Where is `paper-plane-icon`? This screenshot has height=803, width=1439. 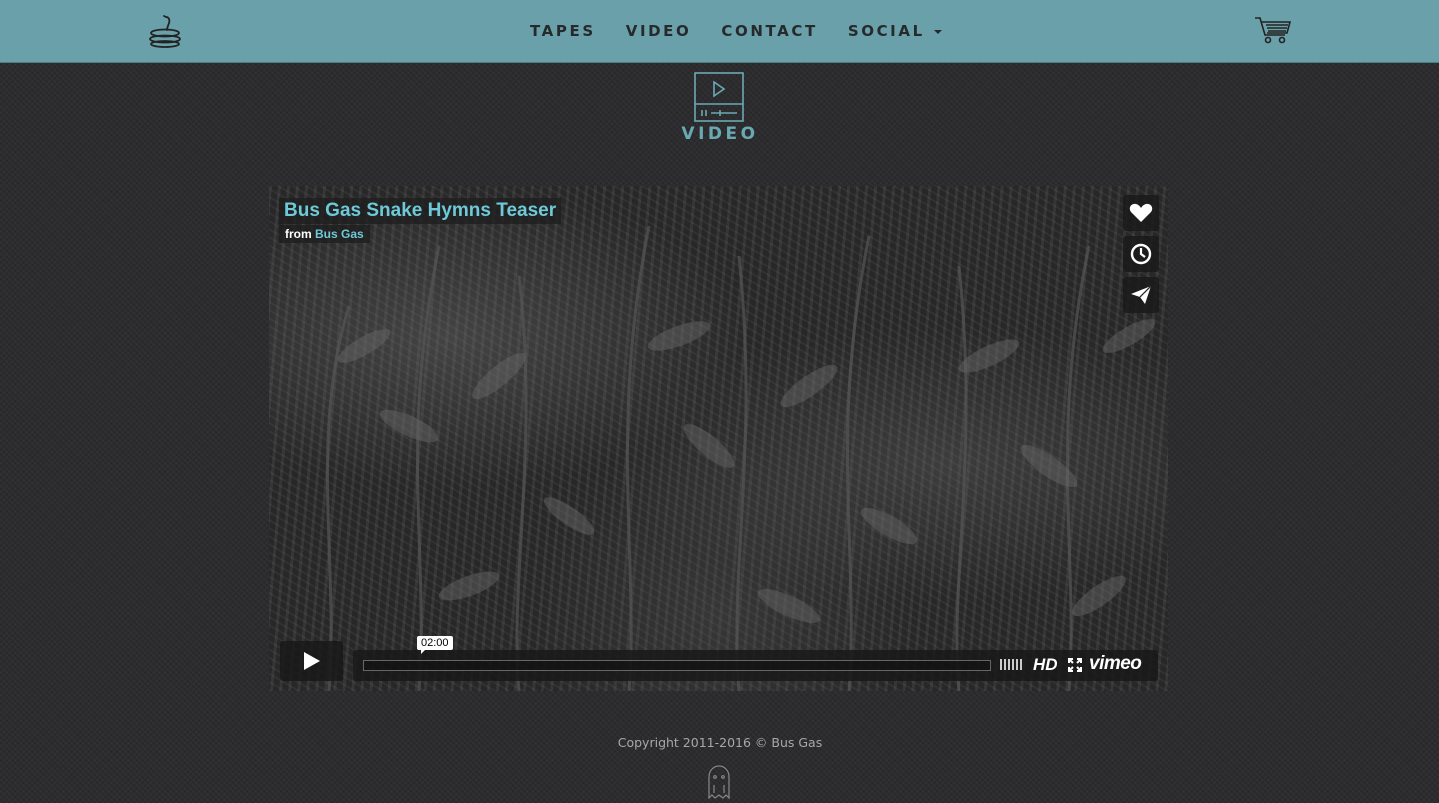 paper-plane-icon is located at coordinates (1141, 294).